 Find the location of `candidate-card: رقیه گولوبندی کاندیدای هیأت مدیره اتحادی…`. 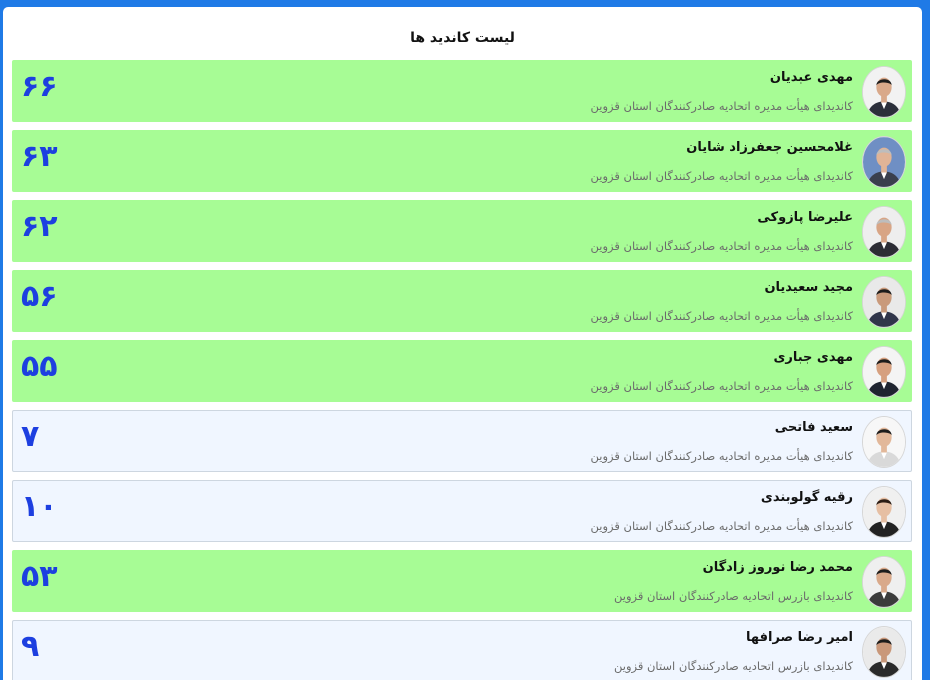

candidate-card: رقیه گولوبندی کاندیدای هیأت مدیره اتحادی… is located at coordinates (462, 511).